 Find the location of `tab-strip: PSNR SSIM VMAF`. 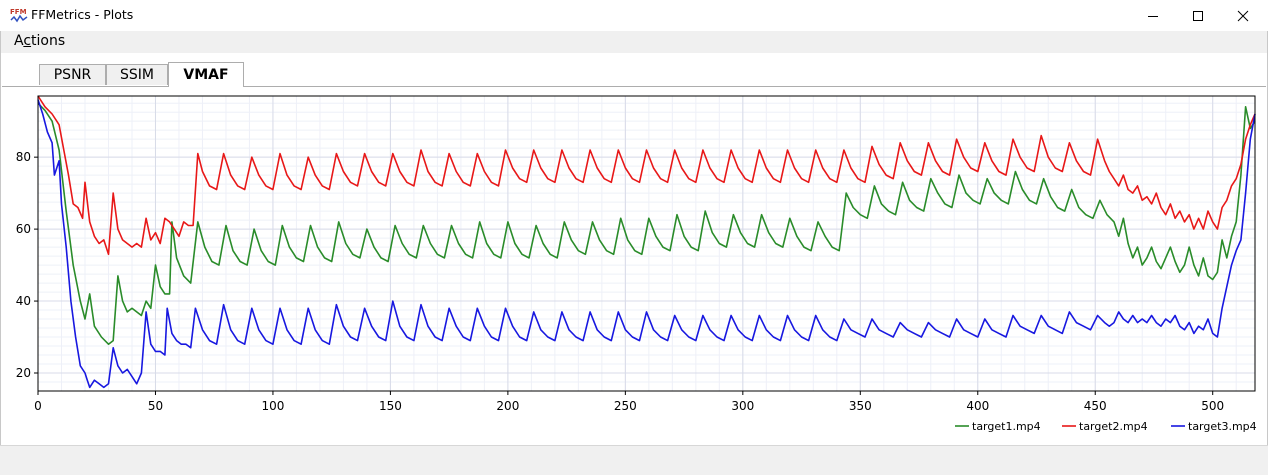

tab-strip: PSNR SSIM VMAF is located at coordinates (634, 70).